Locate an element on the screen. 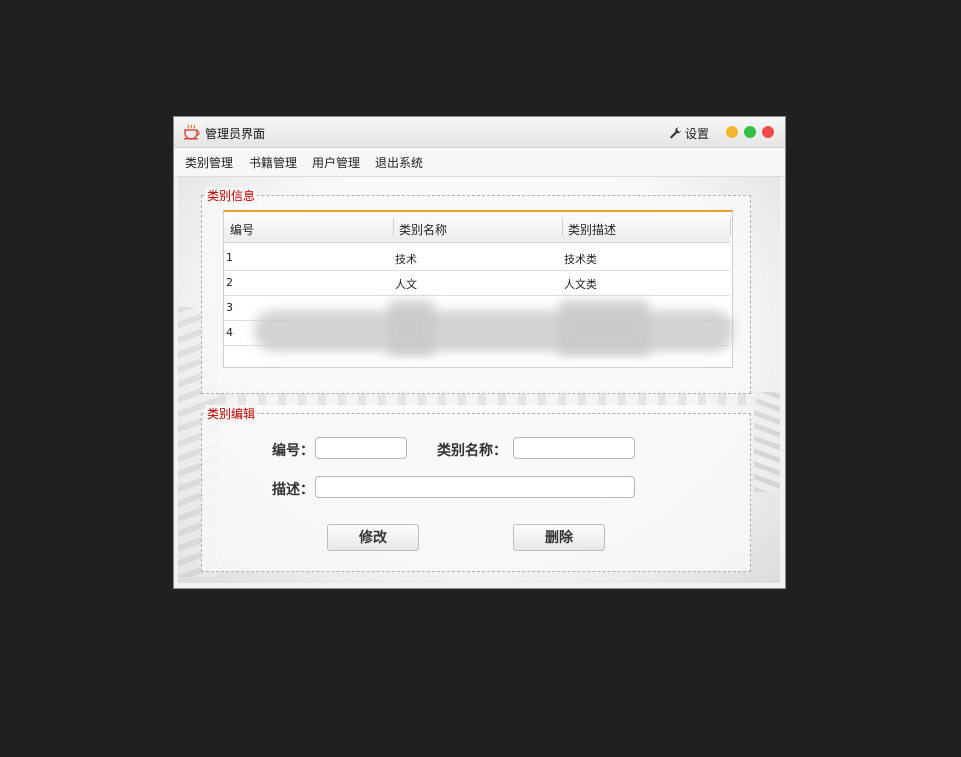 This screenshot has height=757, width=961. name-label: 类别名称： is located at coordinates (472, 451).